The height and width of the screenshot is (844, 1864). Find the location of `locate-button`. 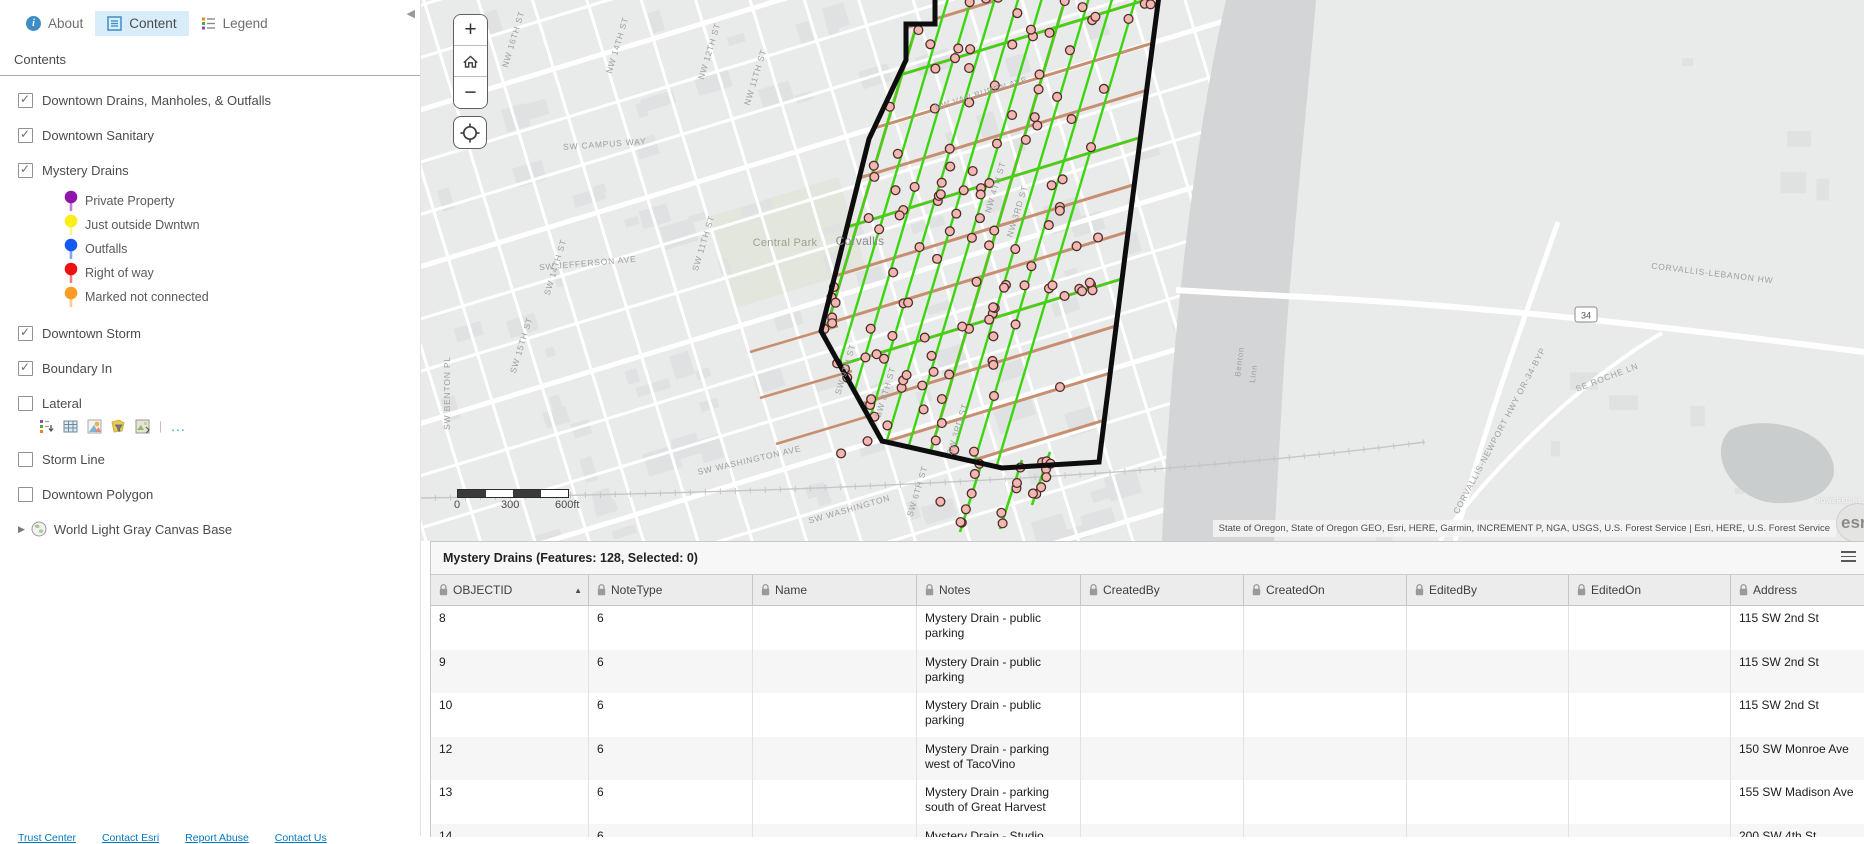

locate-button is located at coordinates (470, 132).